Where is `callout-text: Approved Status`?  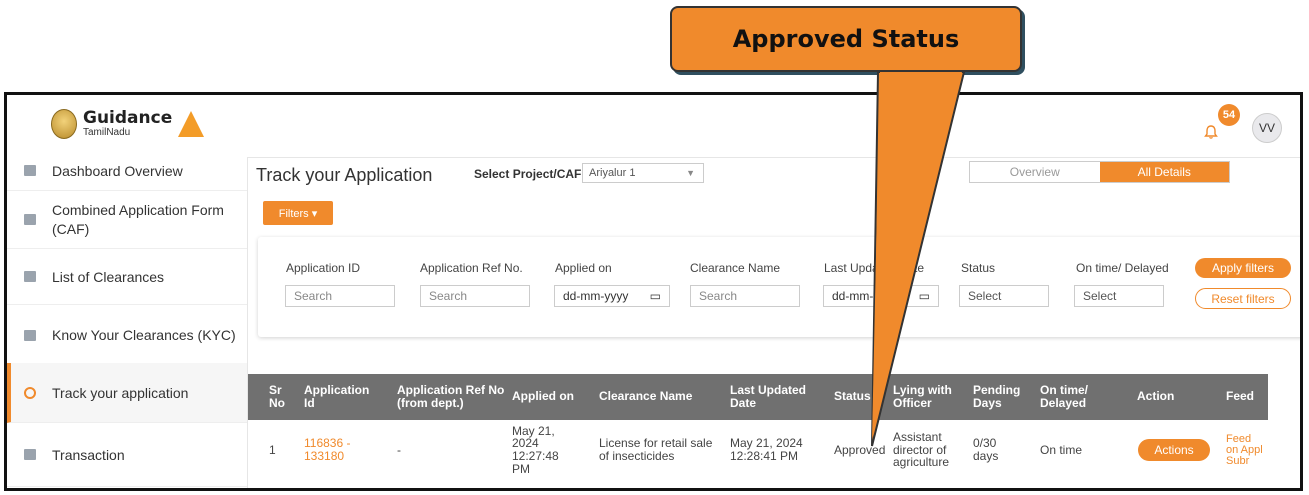 callout-text: Approved Status is located at coordinates (846, 39).